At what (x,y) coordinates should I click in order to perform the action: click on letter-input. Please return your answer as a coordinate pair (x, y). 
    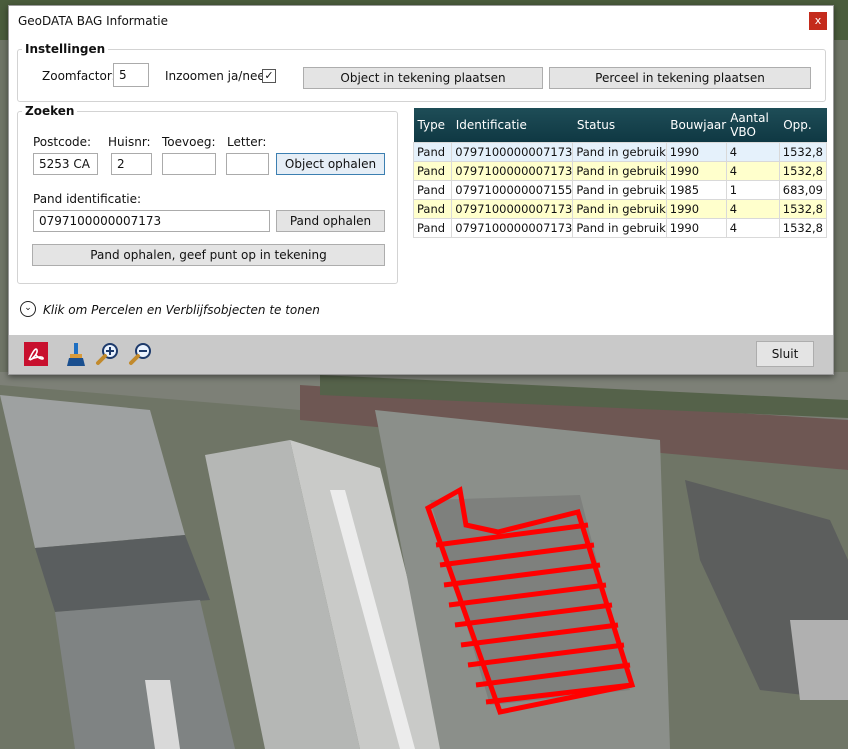
    Looking at the image, I should click on (247, 164).